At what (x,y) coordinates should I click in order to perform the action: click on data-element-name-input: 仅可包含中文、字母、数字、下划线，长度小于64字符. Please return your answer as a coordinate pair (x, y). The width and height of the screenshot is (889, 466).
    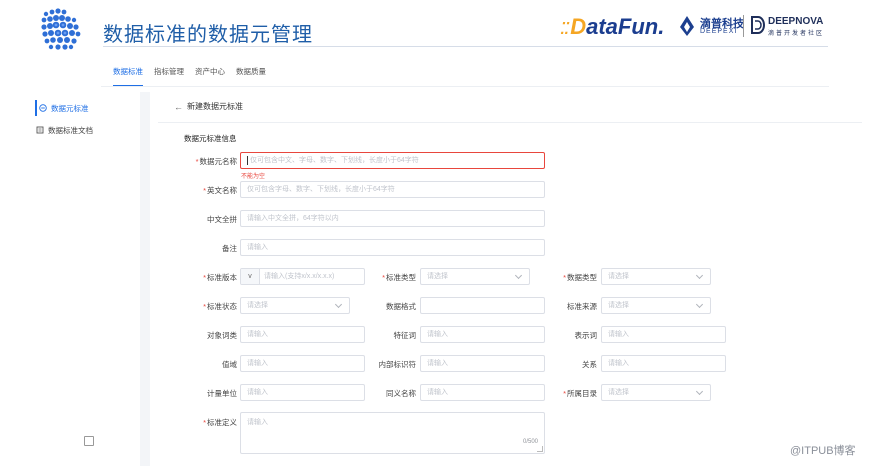
    Looking at the image, I should click on (392, 160).